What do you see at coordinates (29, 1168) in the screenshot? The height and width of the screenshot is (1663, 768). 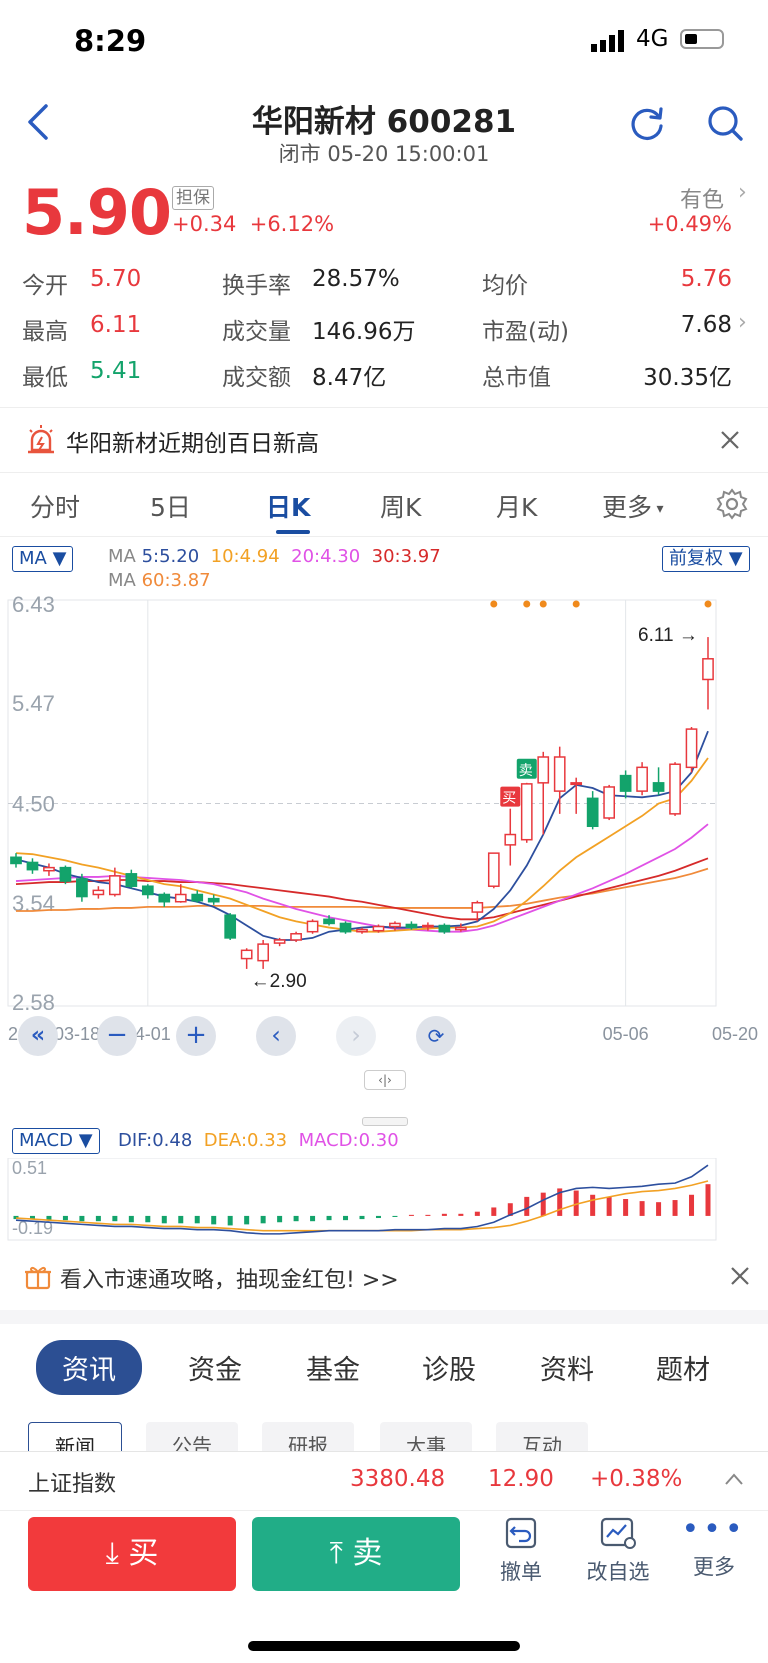 I see `macd-y-label: 0.51` at bounding box center [29, 1168].